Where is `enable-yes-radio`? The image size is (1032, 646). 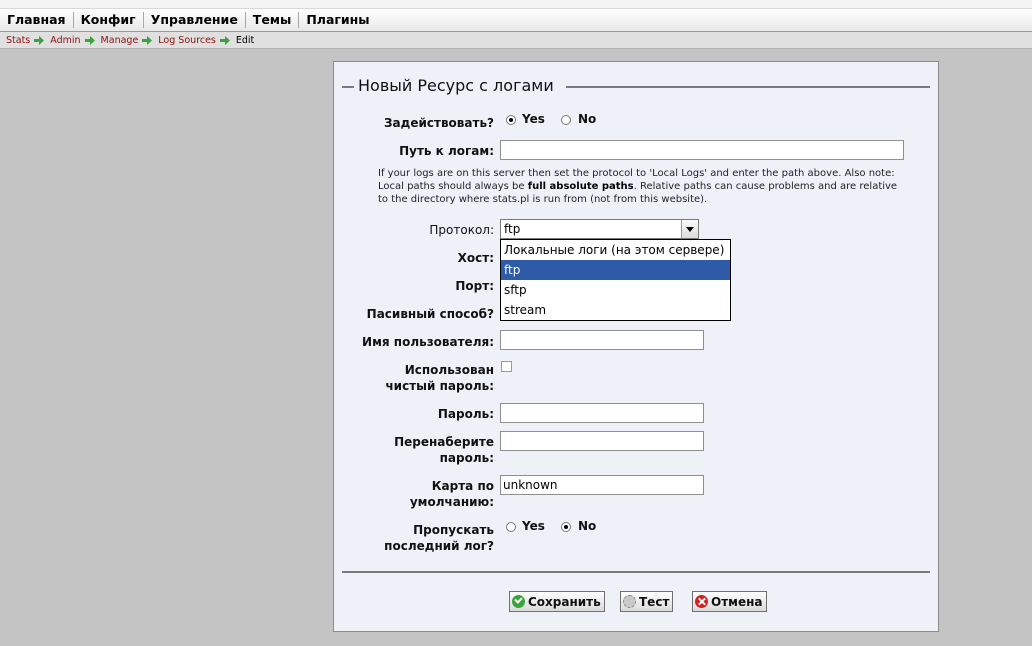
enable-yes-radio is located at coordinates (511, 120).